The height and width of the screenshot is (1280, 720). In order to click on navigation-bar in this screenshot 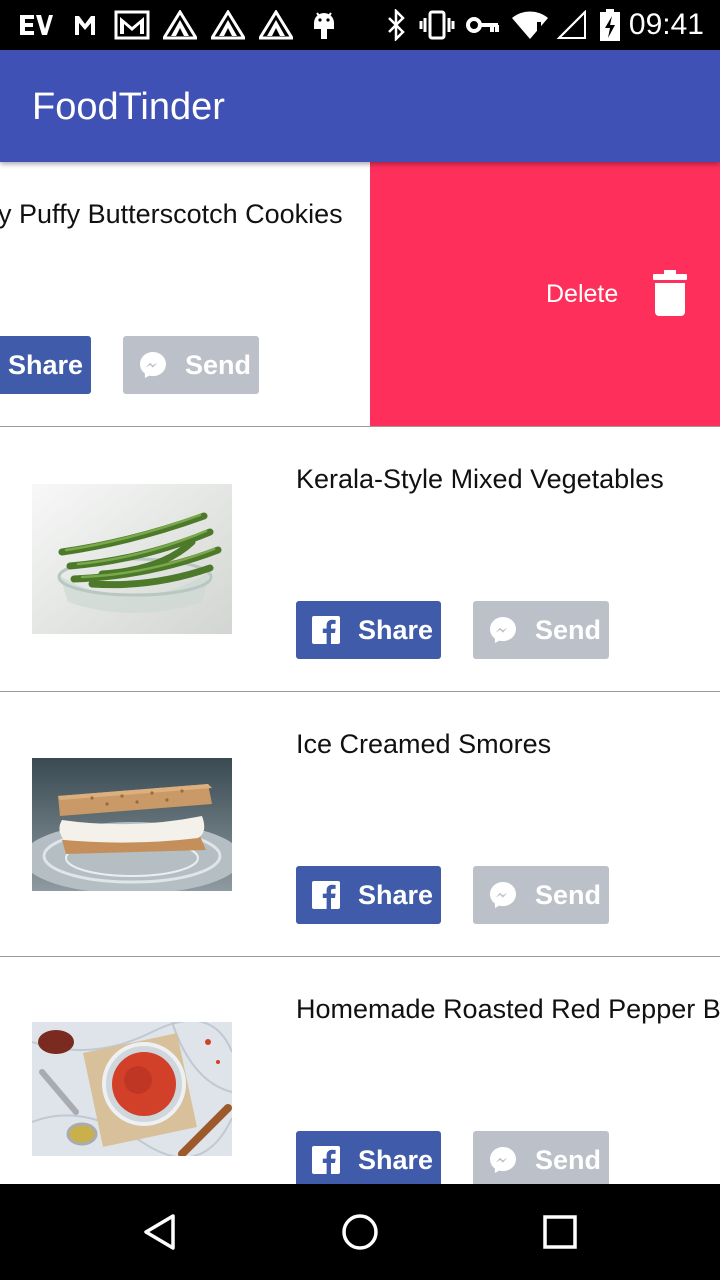, I will do `click(360, 1232)`.